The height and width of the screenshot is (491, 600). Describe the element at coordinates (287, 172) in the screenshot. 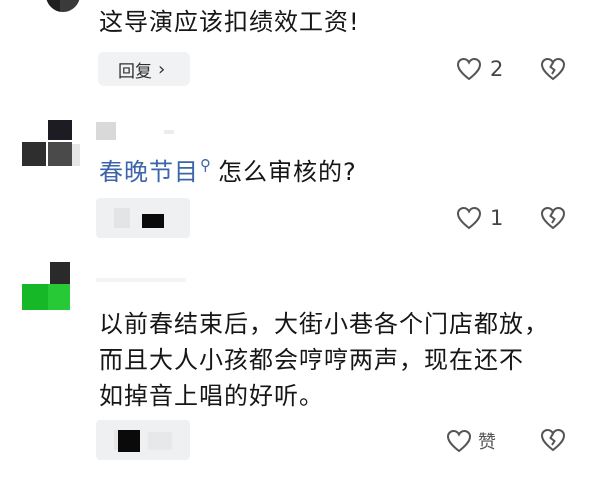

I see `comment-text: 怎么审核的?` at that location.